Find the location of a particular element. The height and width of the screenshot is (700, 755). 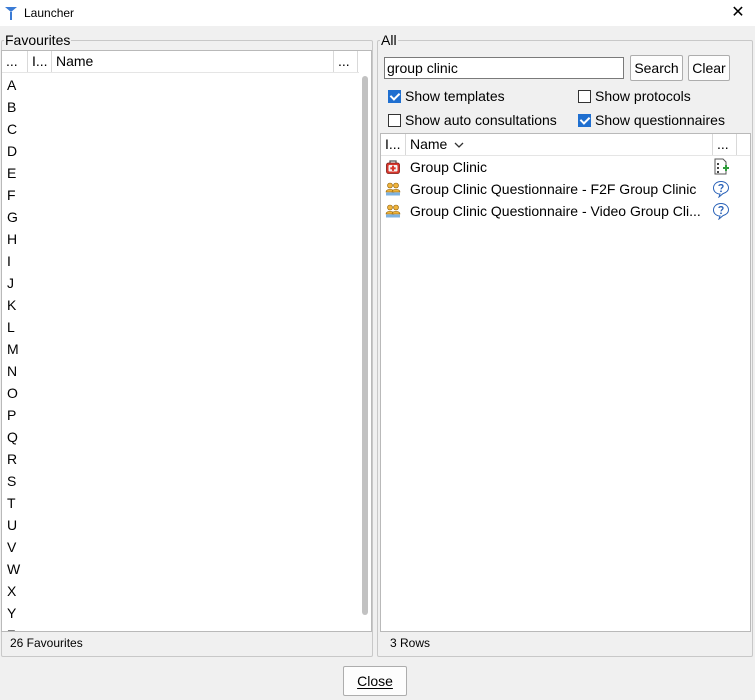

show-auto-consultations-label: Show auto consultations is located at coordinates (481, 120).